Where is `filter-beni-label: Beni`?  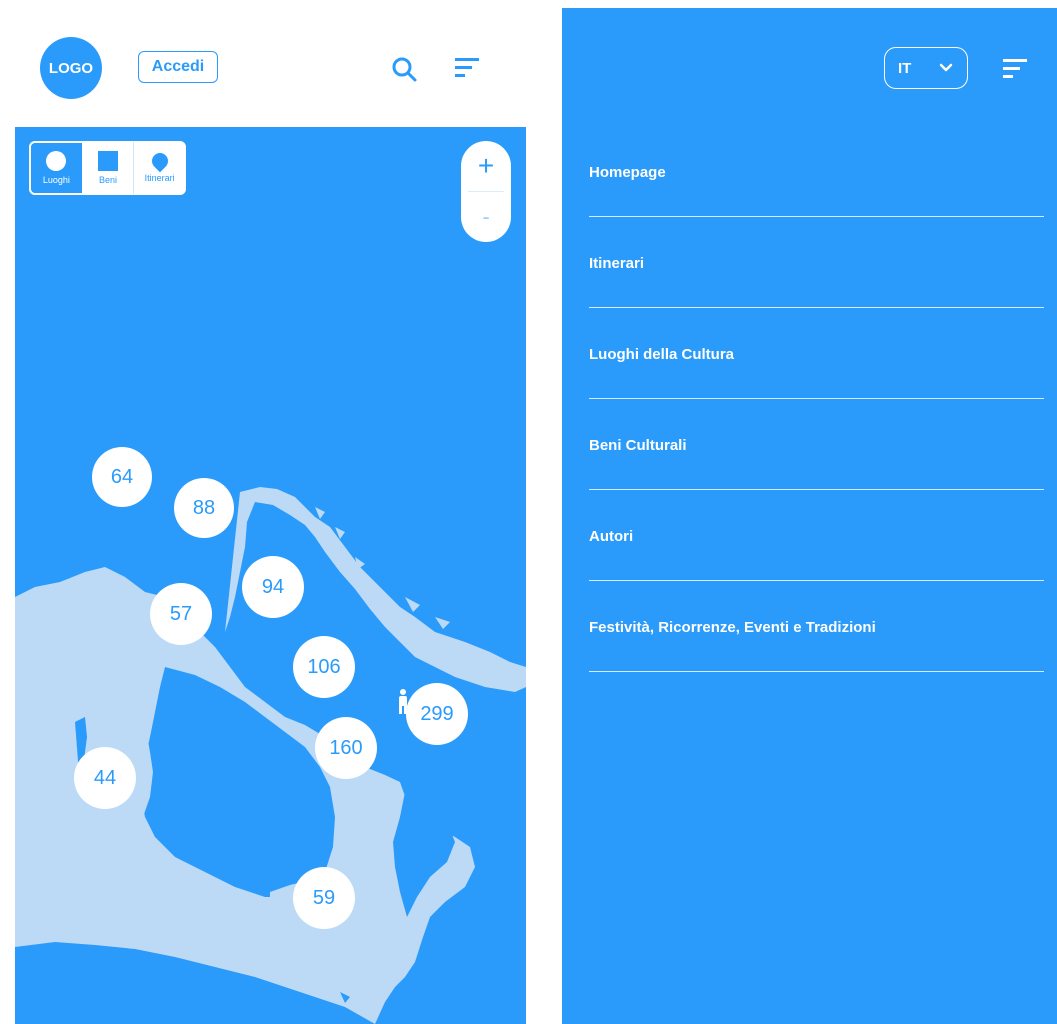 filter-beni-label: Beni is located at coordinates (108, 180).